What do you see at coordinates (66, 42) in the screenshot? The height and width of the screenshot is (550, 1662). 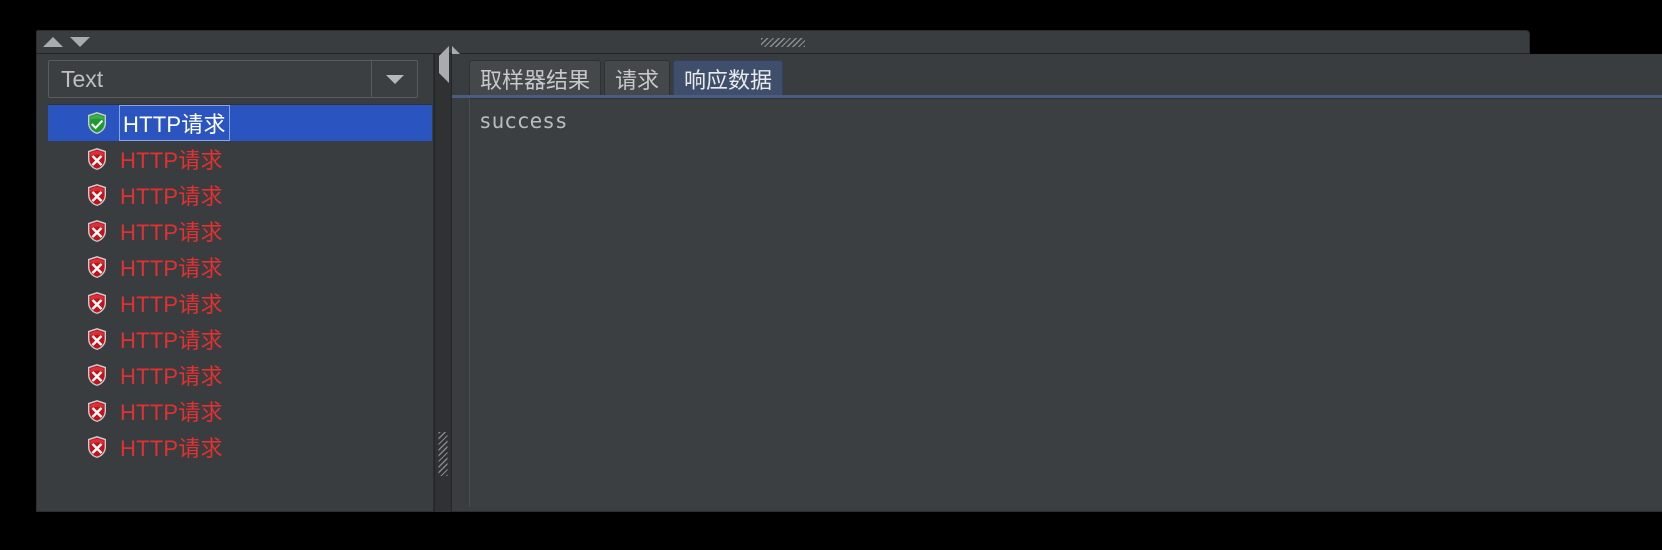 I see `splitter-collapse-arrows` at bounding box center [66, 42].